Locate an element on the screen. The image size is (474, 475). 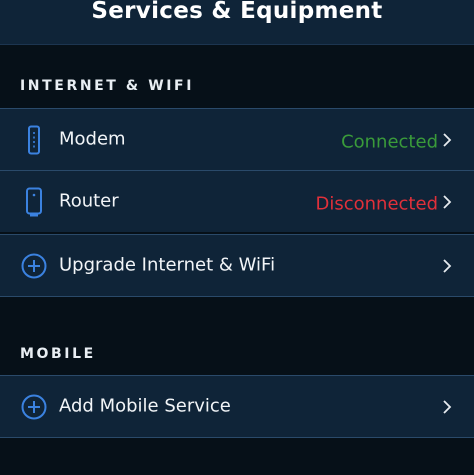
modem-label: Modem is located at coordinates (92, 139).